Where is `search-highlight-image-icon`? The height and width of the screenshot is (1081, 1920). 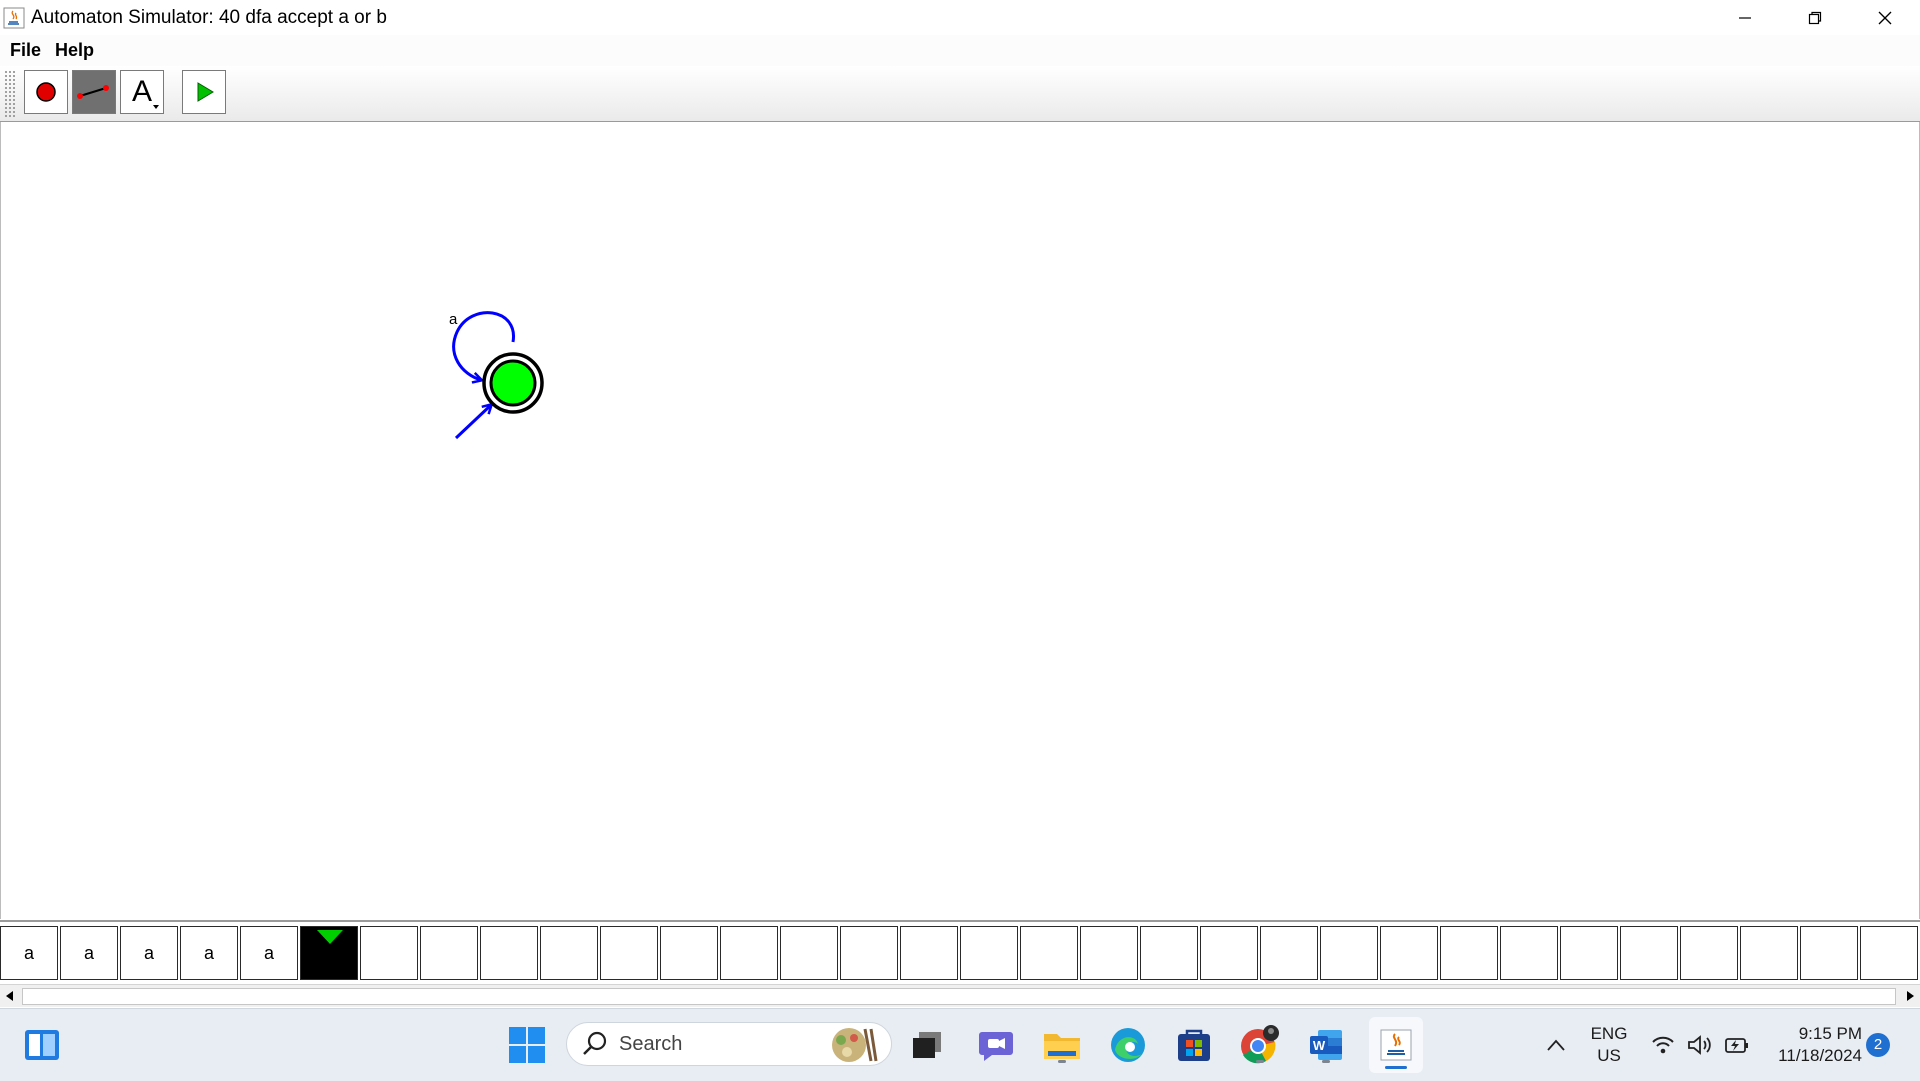 search-highlight-image-icon is located at coordinates (855, 1045).